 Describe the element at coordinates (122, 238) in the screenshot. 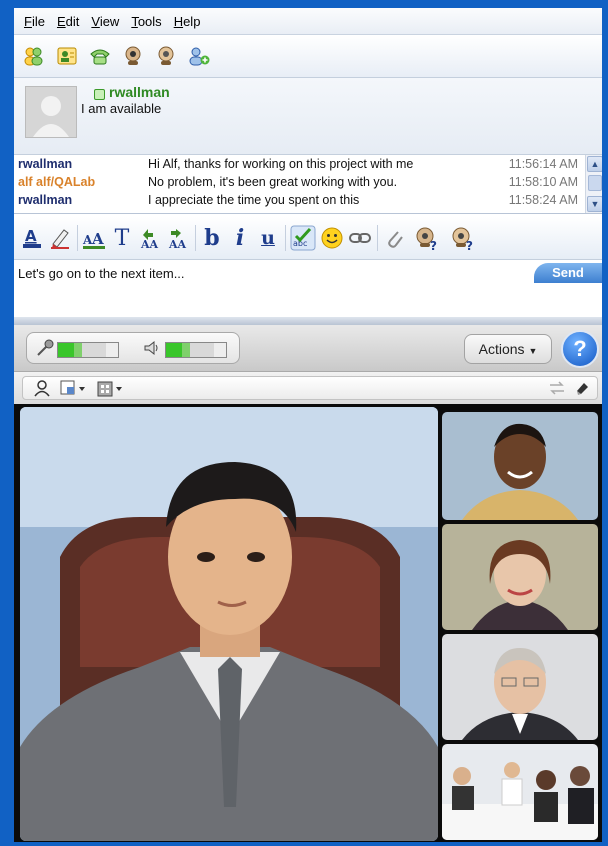

I see `font-face-button: T` at that location.